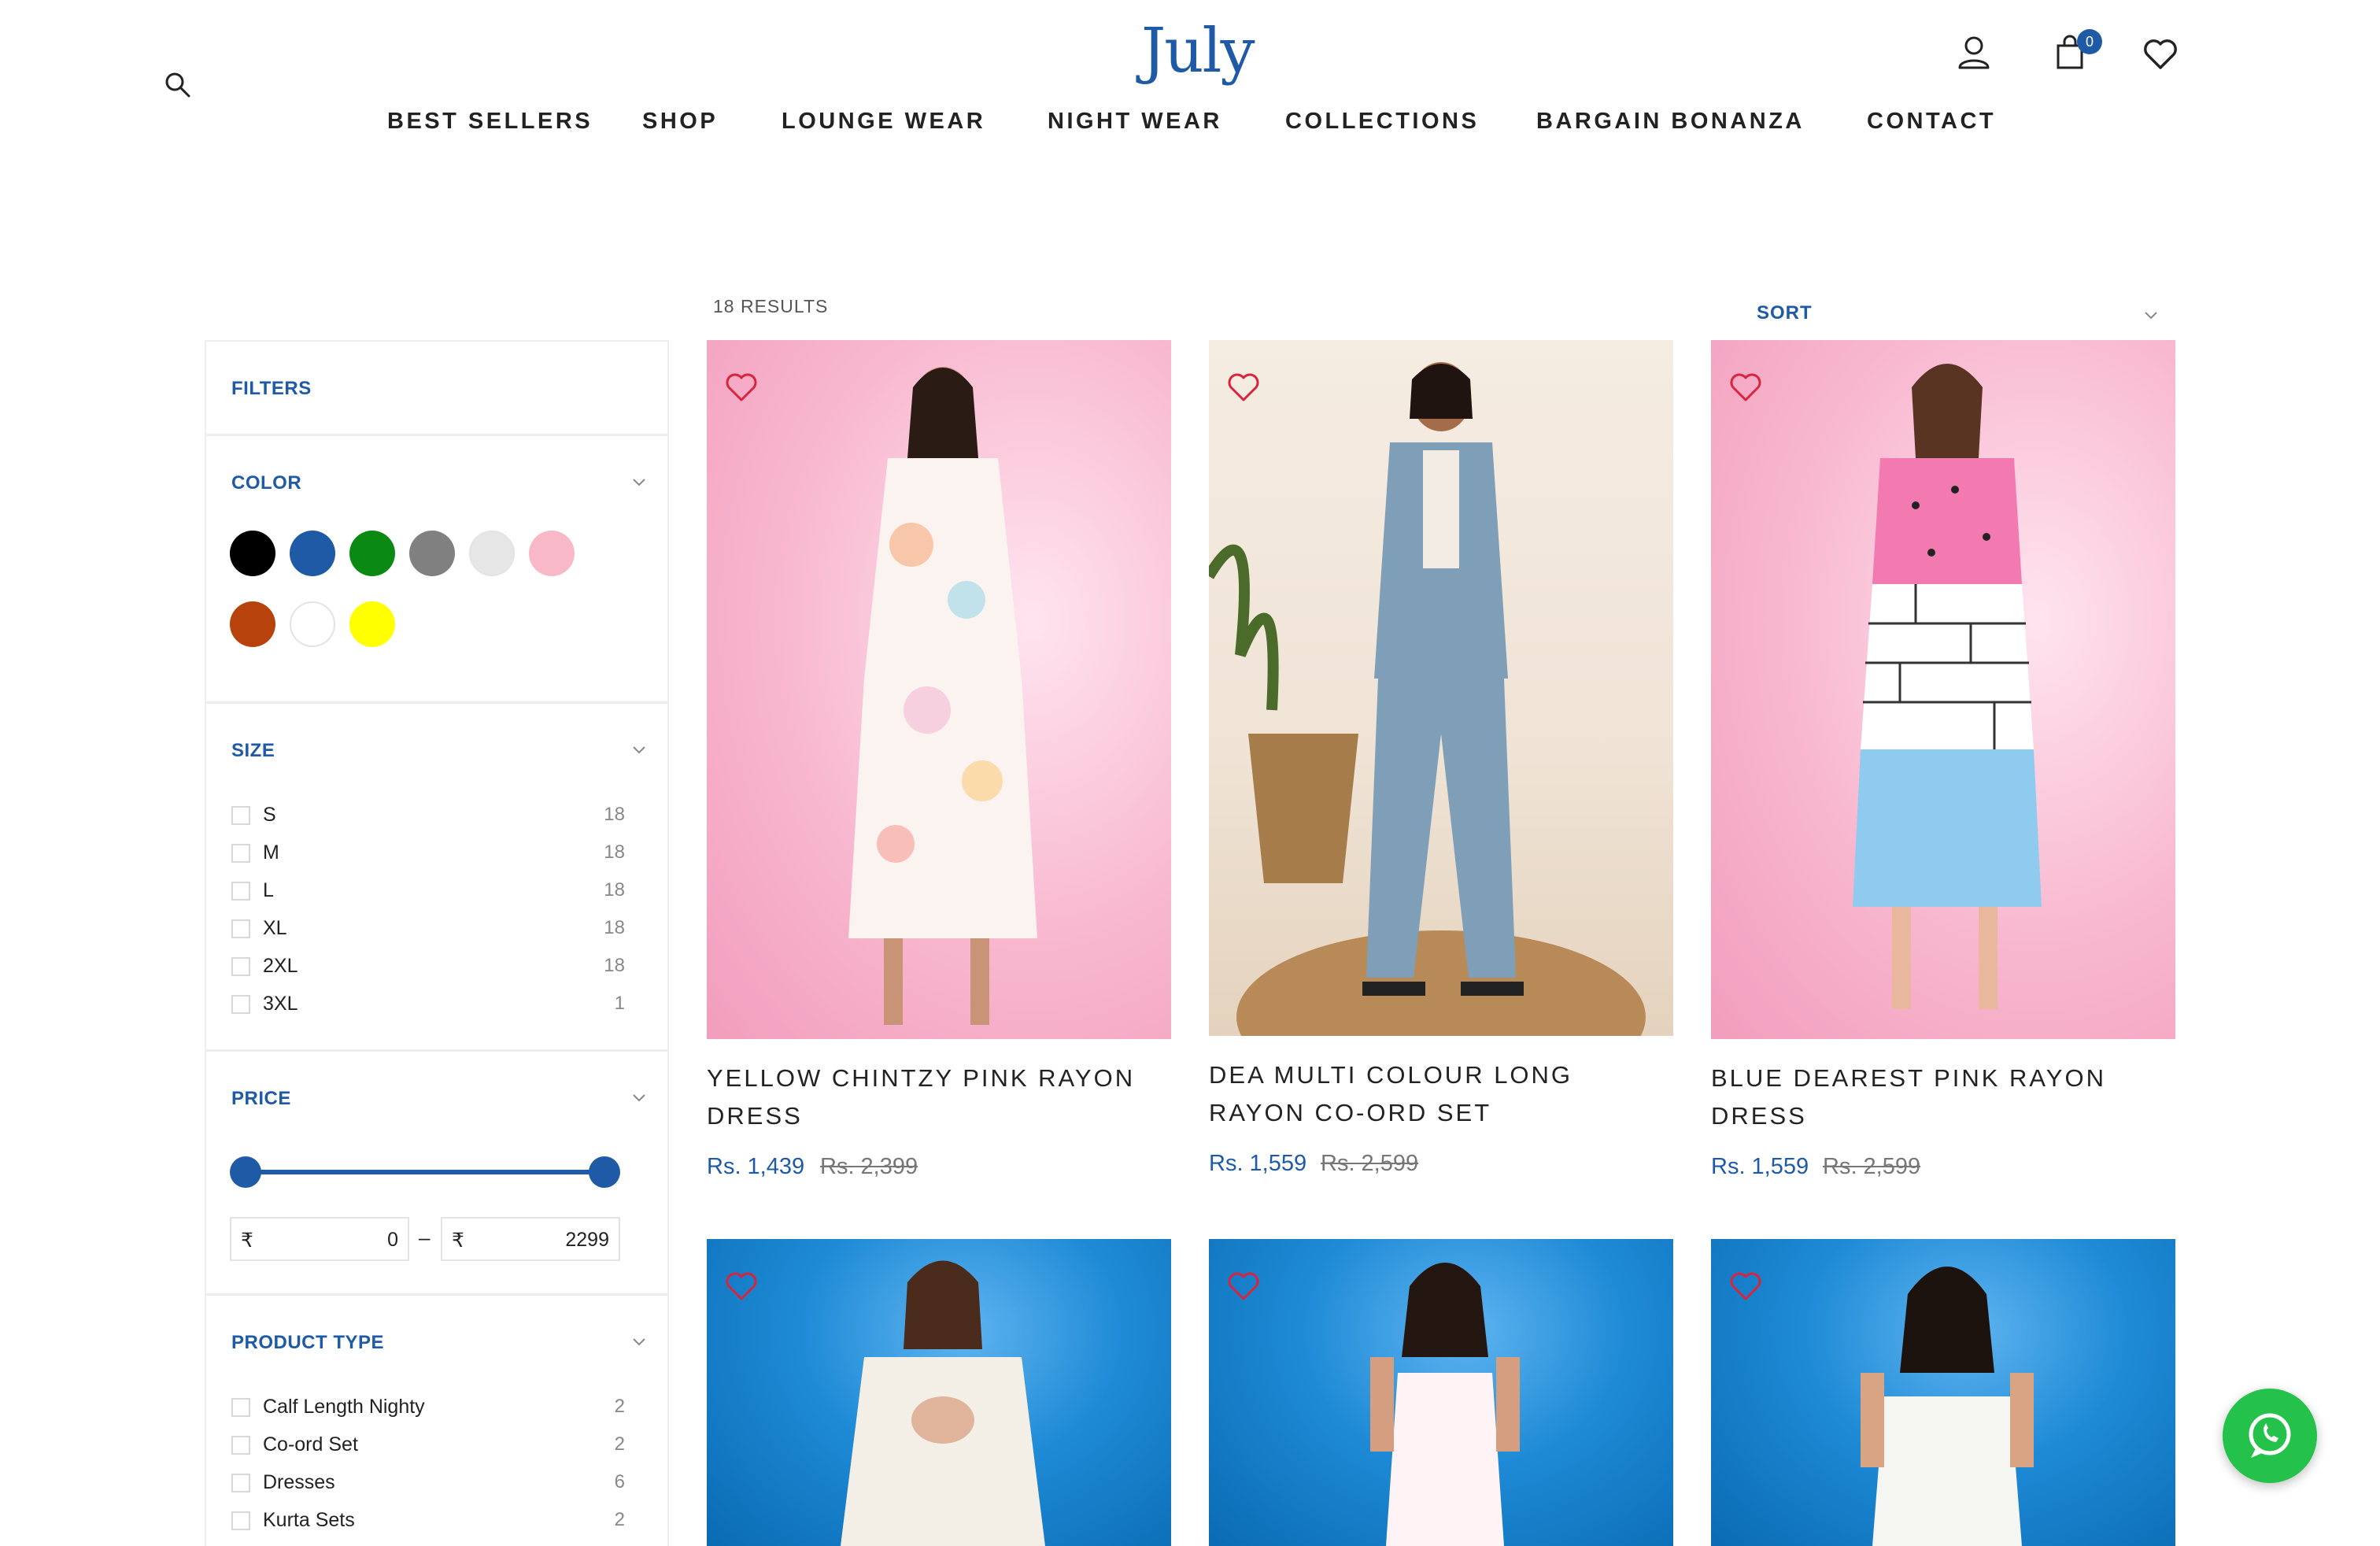  What do you see at coordinates (552, 553) in the screenshot?
I see `color-swatch-pink` at bounding box center [552, 553].